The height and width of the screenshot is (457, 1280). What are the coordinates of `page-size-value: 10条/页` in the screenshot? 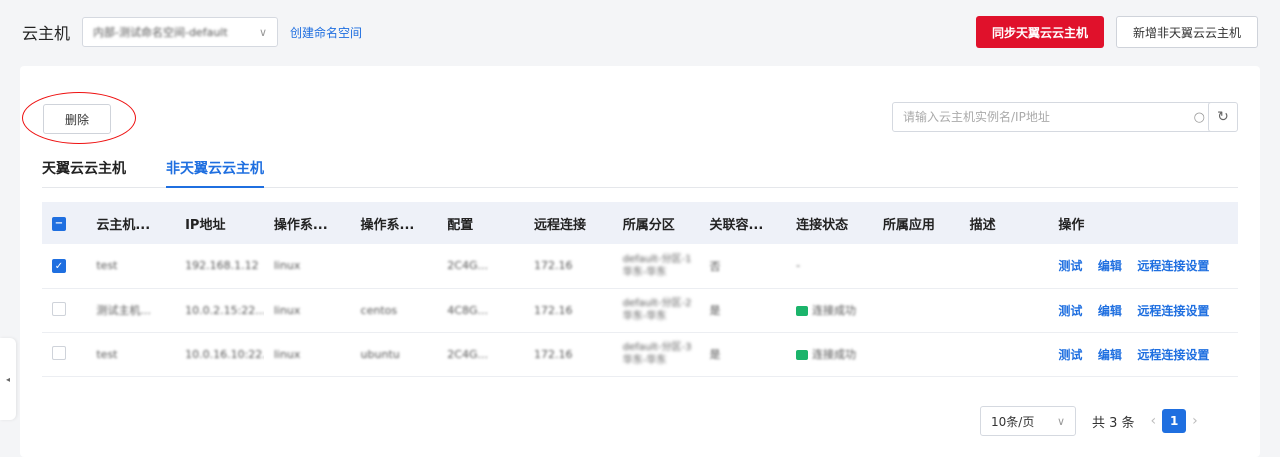 It's located at (1013, 421).